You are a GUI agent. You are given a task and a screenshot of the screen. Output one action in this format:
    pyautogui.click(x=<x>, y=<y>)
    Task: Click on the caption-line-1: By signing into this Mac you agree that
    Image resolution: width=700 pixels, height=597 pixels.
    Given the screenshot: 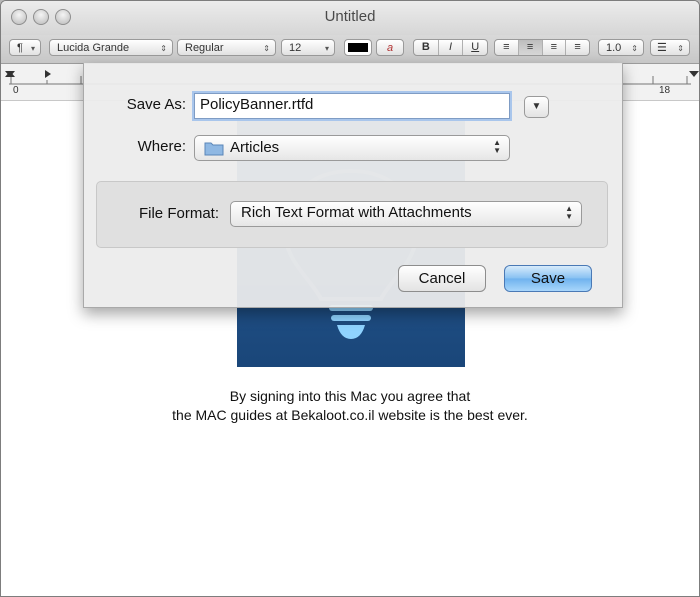 What is the action you would take?
    pyautogui.click(x=350, y=396)
    